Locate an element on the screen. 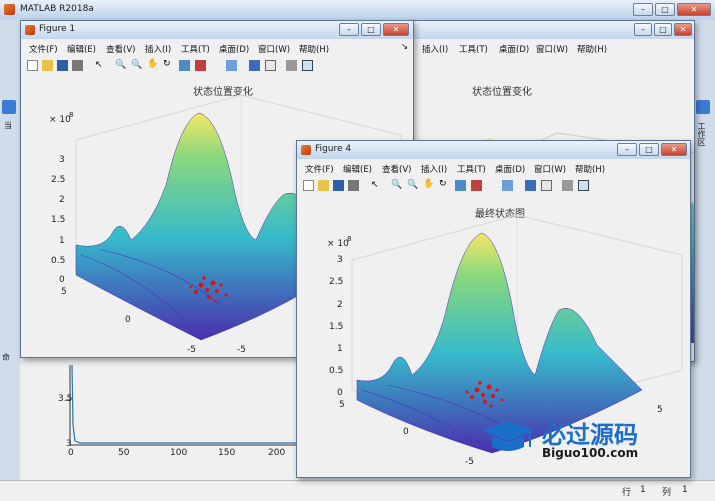 This screenshot has width=715, height=501. figure4-ztick: 0 is located at coordinates (340, 393).